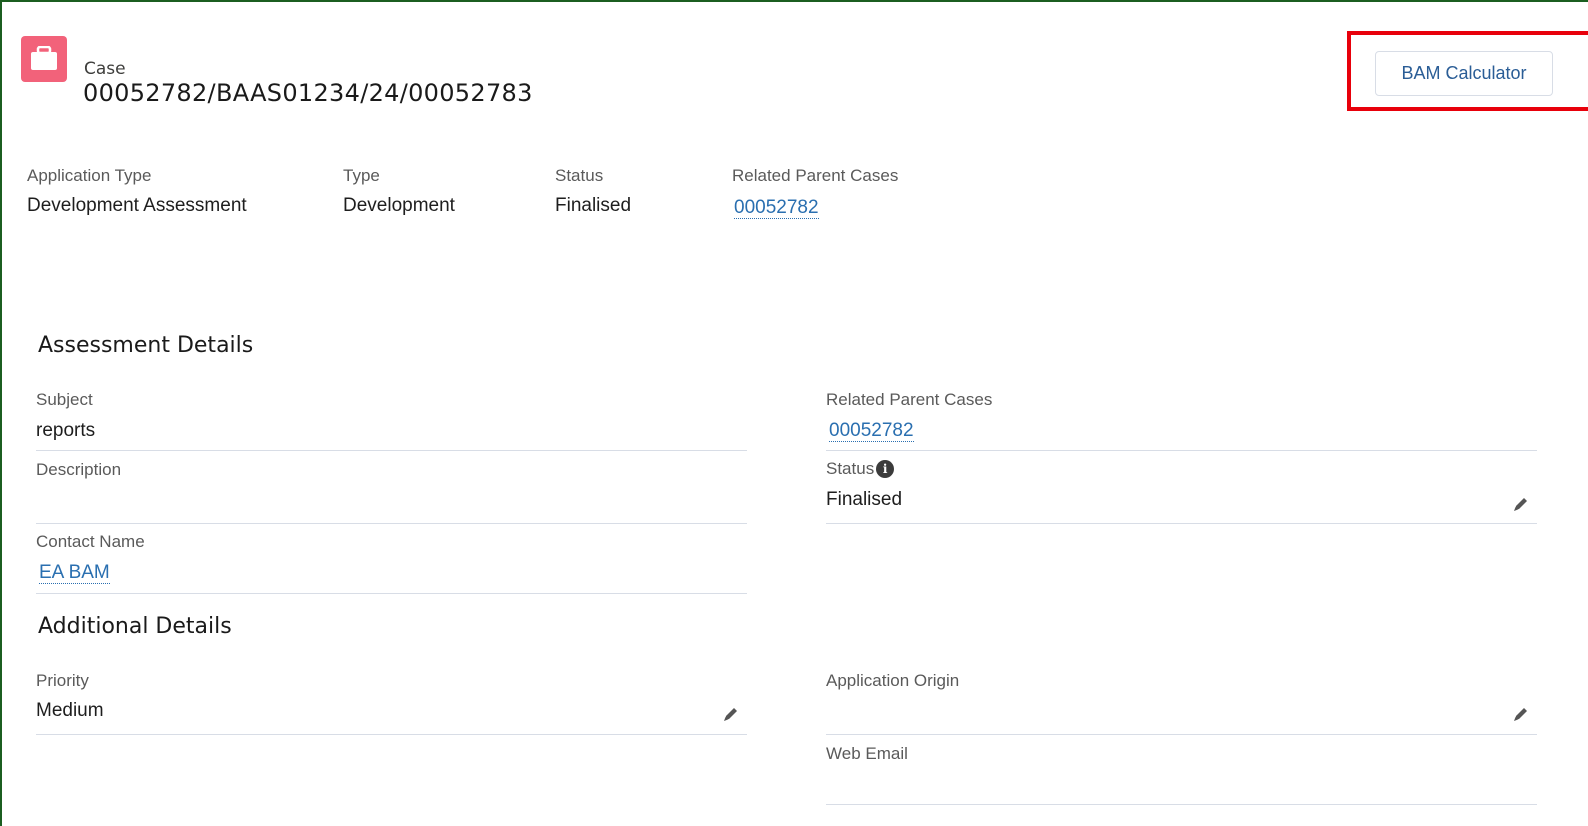 This screenshot has height=826, width=1588. I want to click on highlight-value-type: Development, so click(399, 205).